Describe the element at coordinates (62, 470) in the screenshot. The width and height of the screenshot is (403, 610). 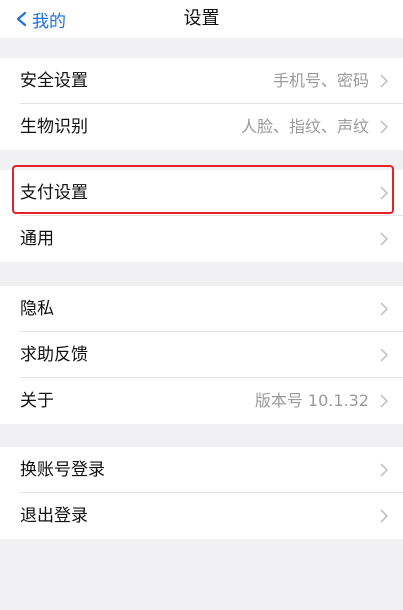
I see `row-label: 换账号登录` at that location.